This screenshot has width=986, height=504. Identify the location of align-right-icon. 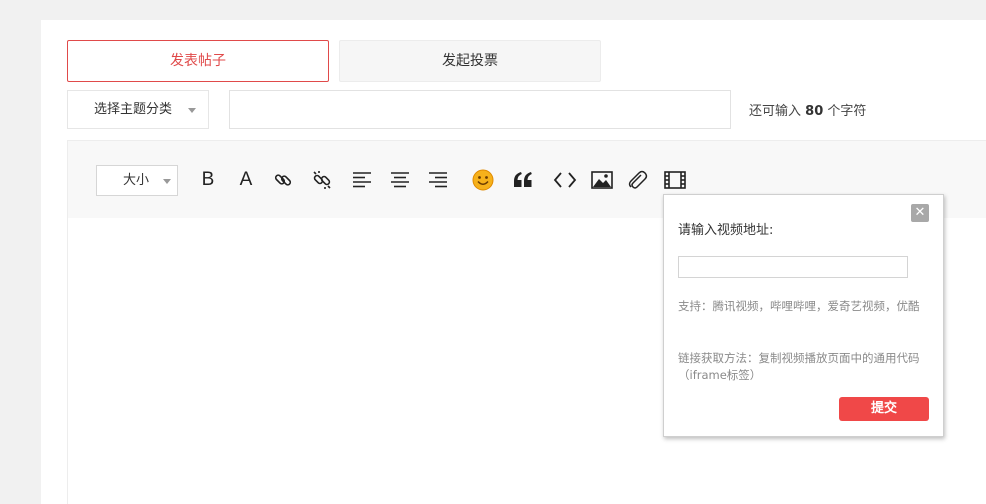
(438, 180).